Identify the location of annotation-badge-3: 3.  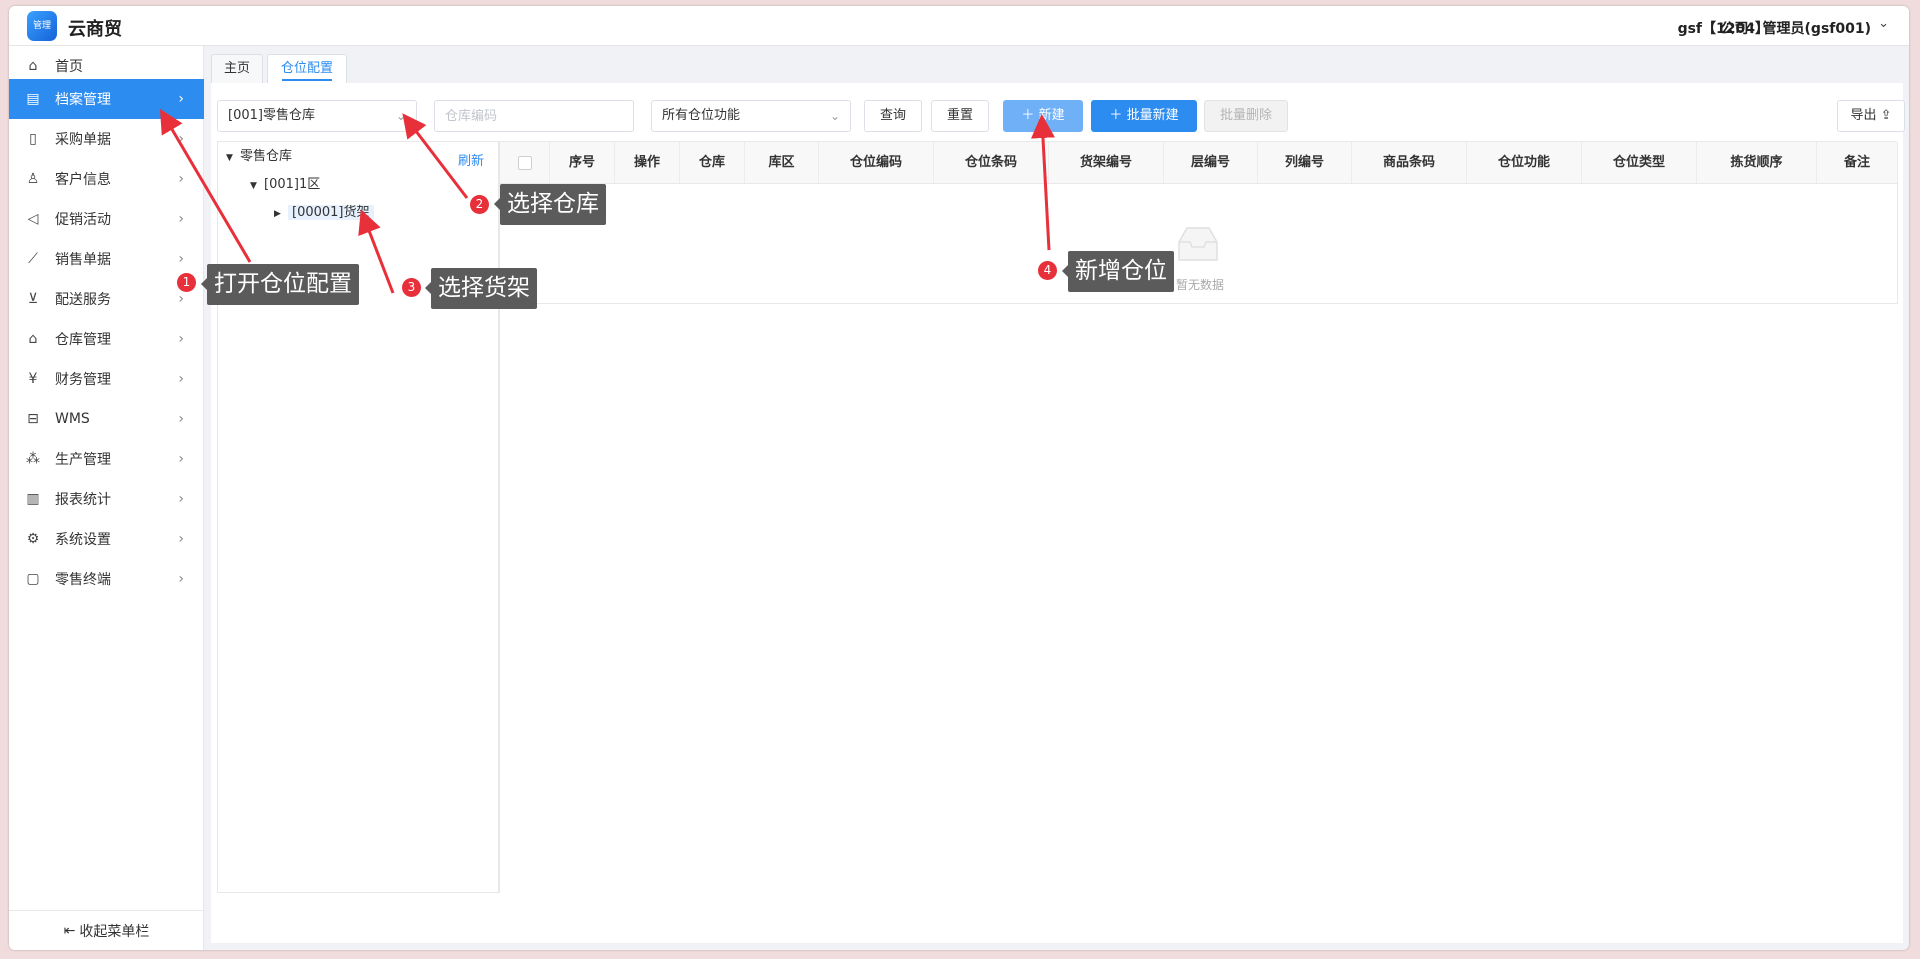
(411, 287).